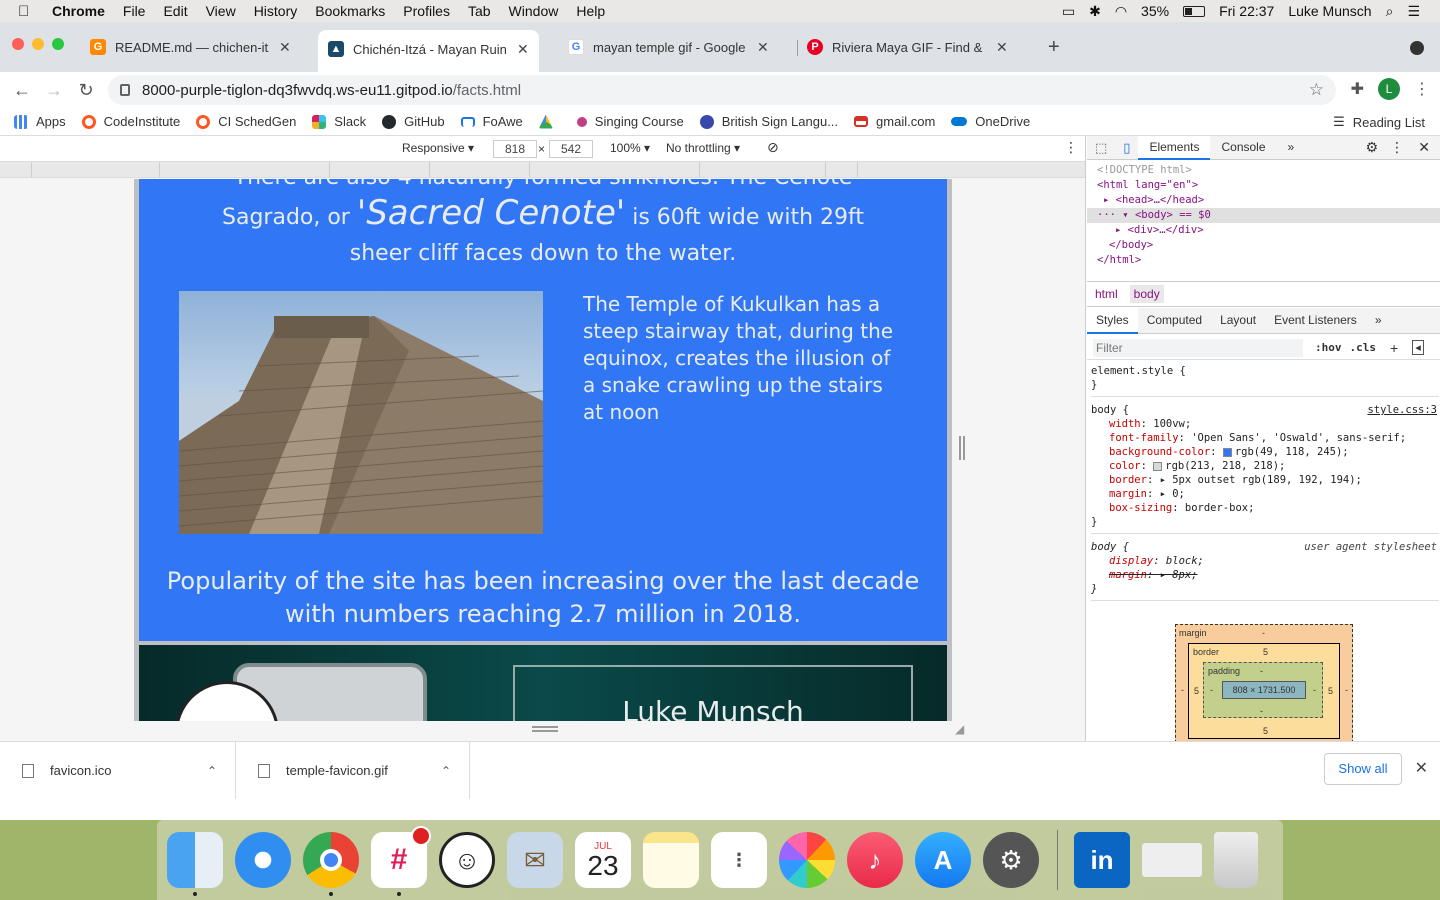 This screenshot has width=1440, height=900. What do you see at coordinates (1378, 321) in the screenshot?
I see `more-style-tabs-button: »` at bounding box center [1378, 321].